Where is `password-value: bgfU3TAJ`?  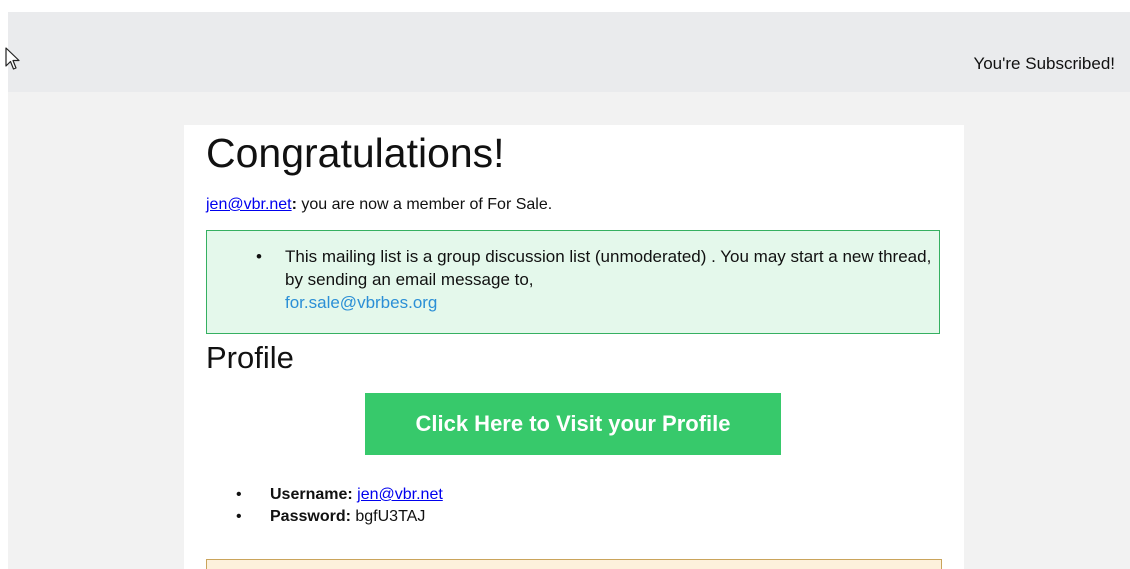 password-value: bgfU3TAJ is located at coordinates (390, 516).